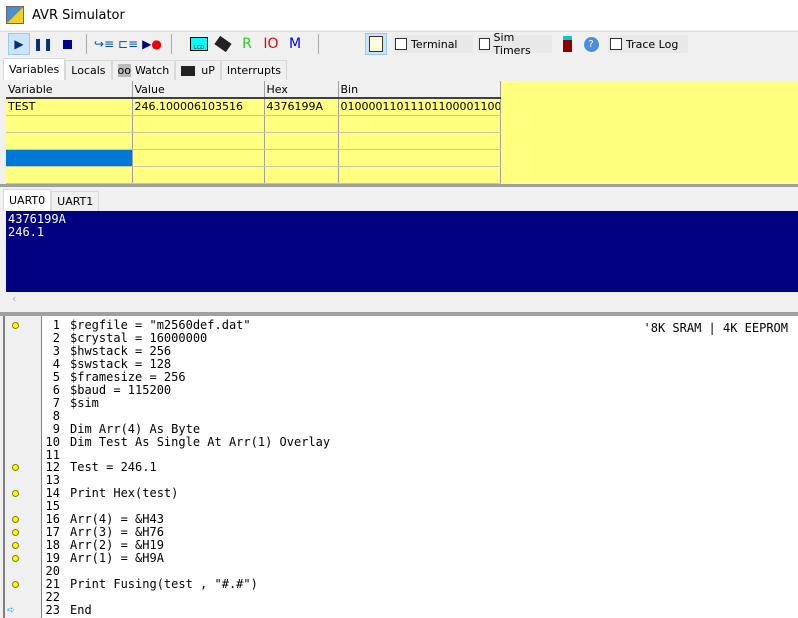  What do you see at coordinates (401, 442) in the screenshot?
I see `code-line: 10 Dim Test As Single At Arr(1) Overlay` at bounding box center [401, 442].